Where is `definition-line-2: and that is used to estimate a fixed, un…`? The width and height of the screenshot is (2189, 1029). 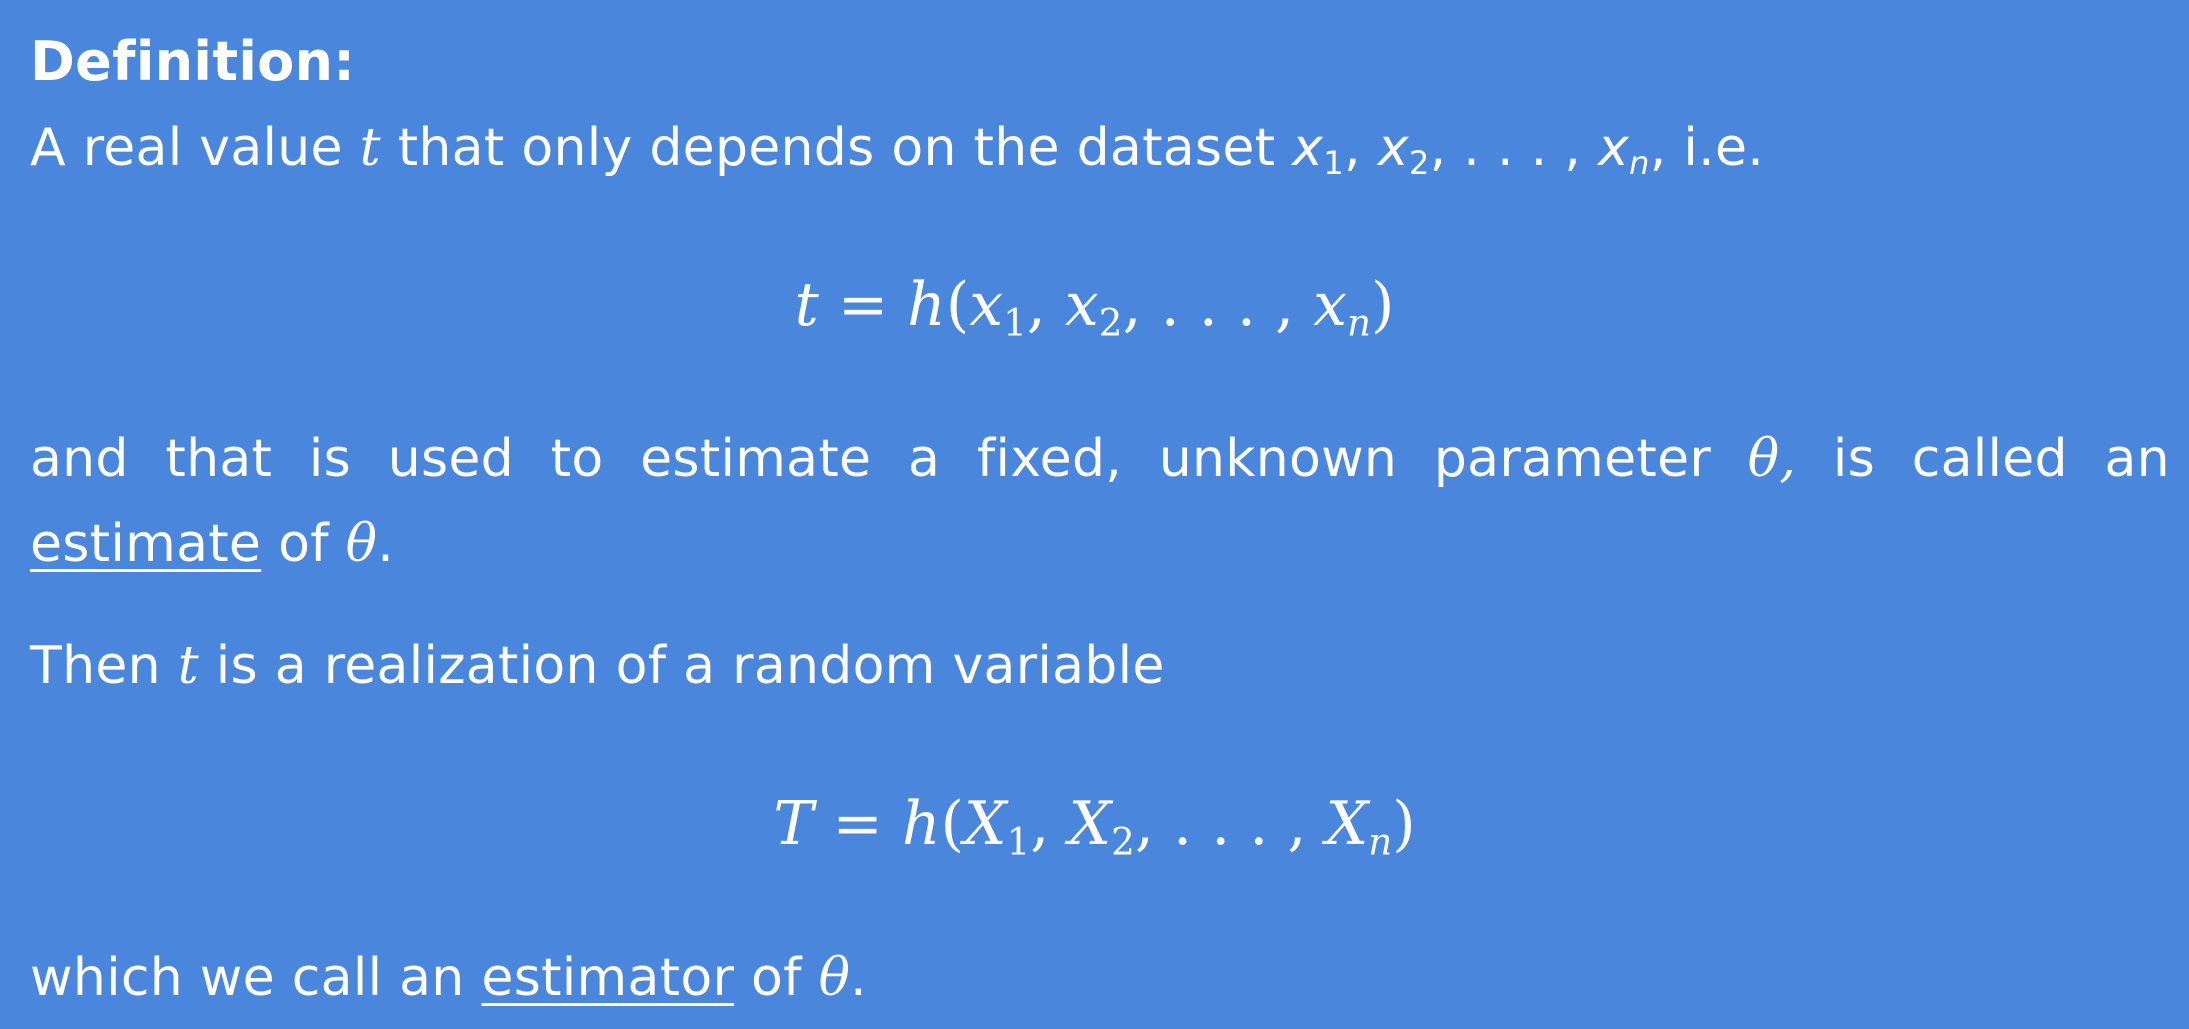 definition-line-2: and that is used to estimate a fixed, un… is located at coordinates (1100, 459).